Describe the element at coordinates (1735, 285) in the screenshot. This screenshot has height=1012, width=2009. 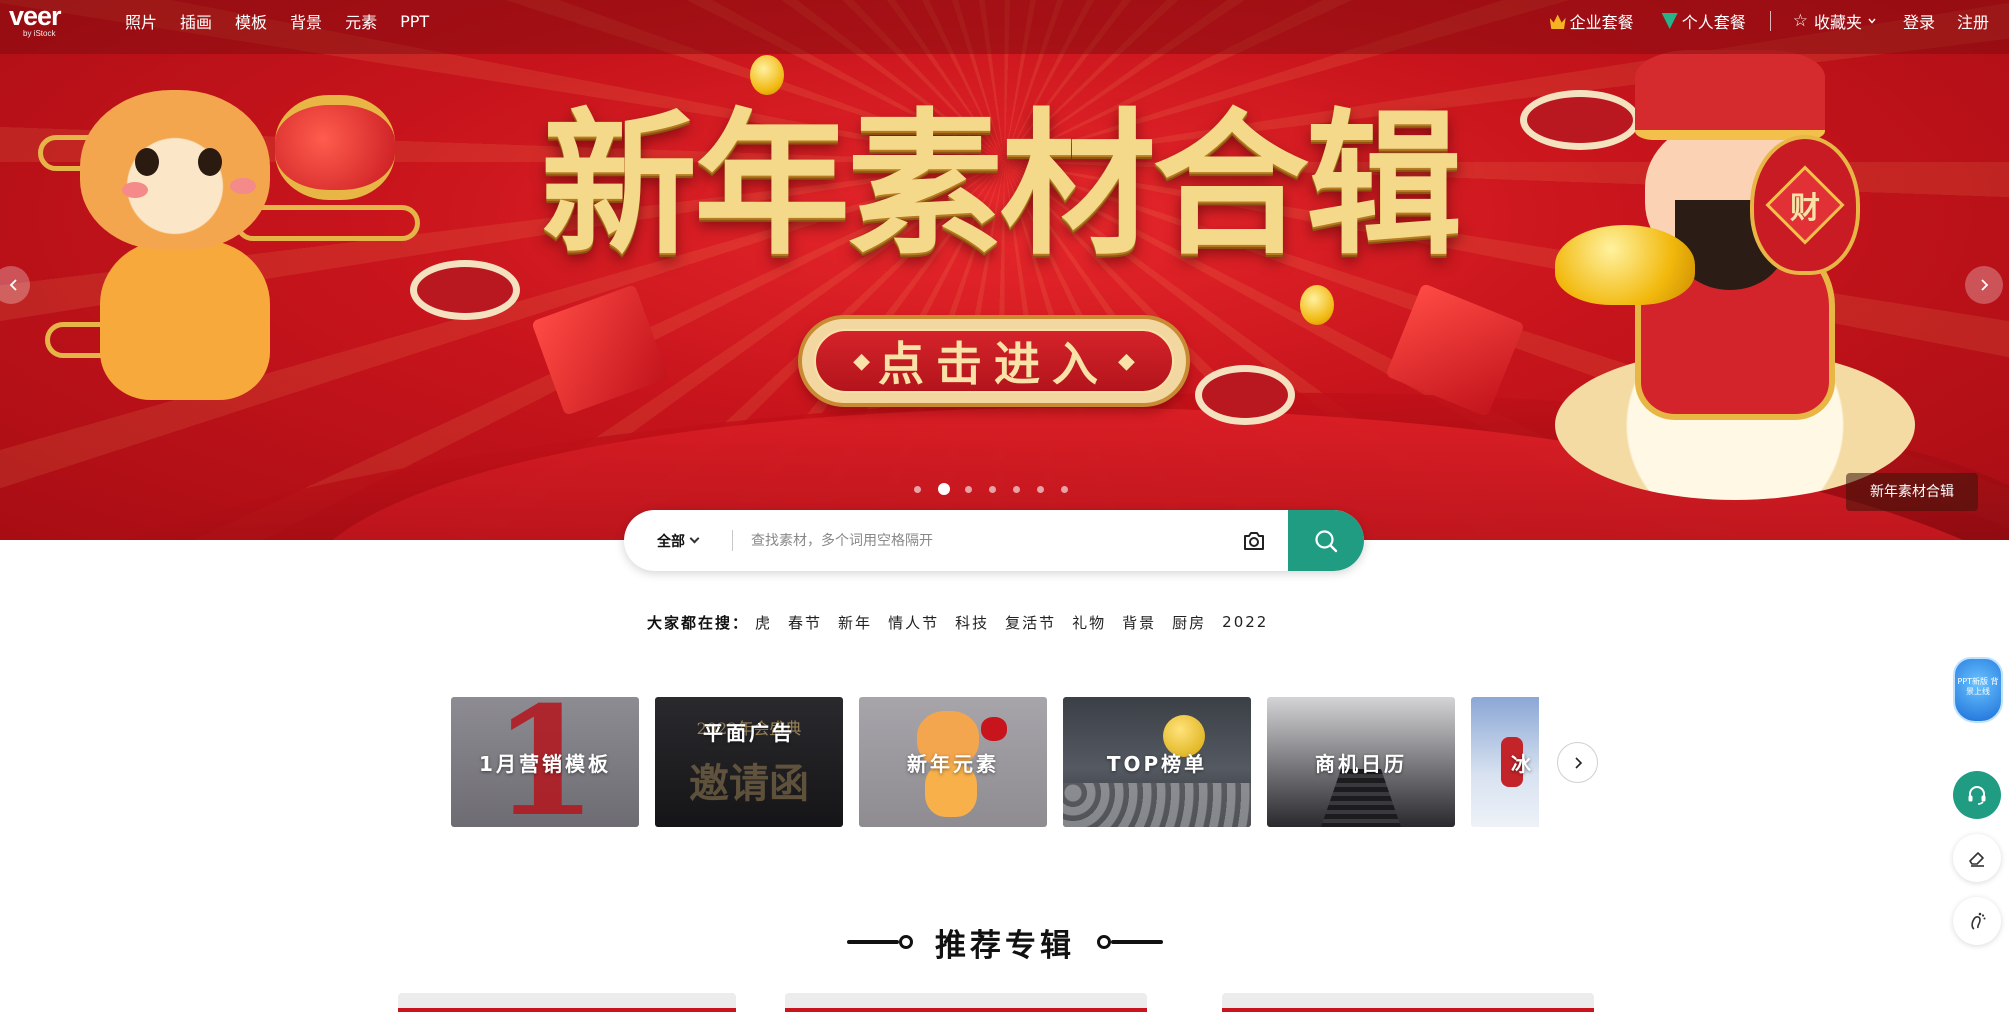
I see `god-of-wealth-illustration: 财` at that location.